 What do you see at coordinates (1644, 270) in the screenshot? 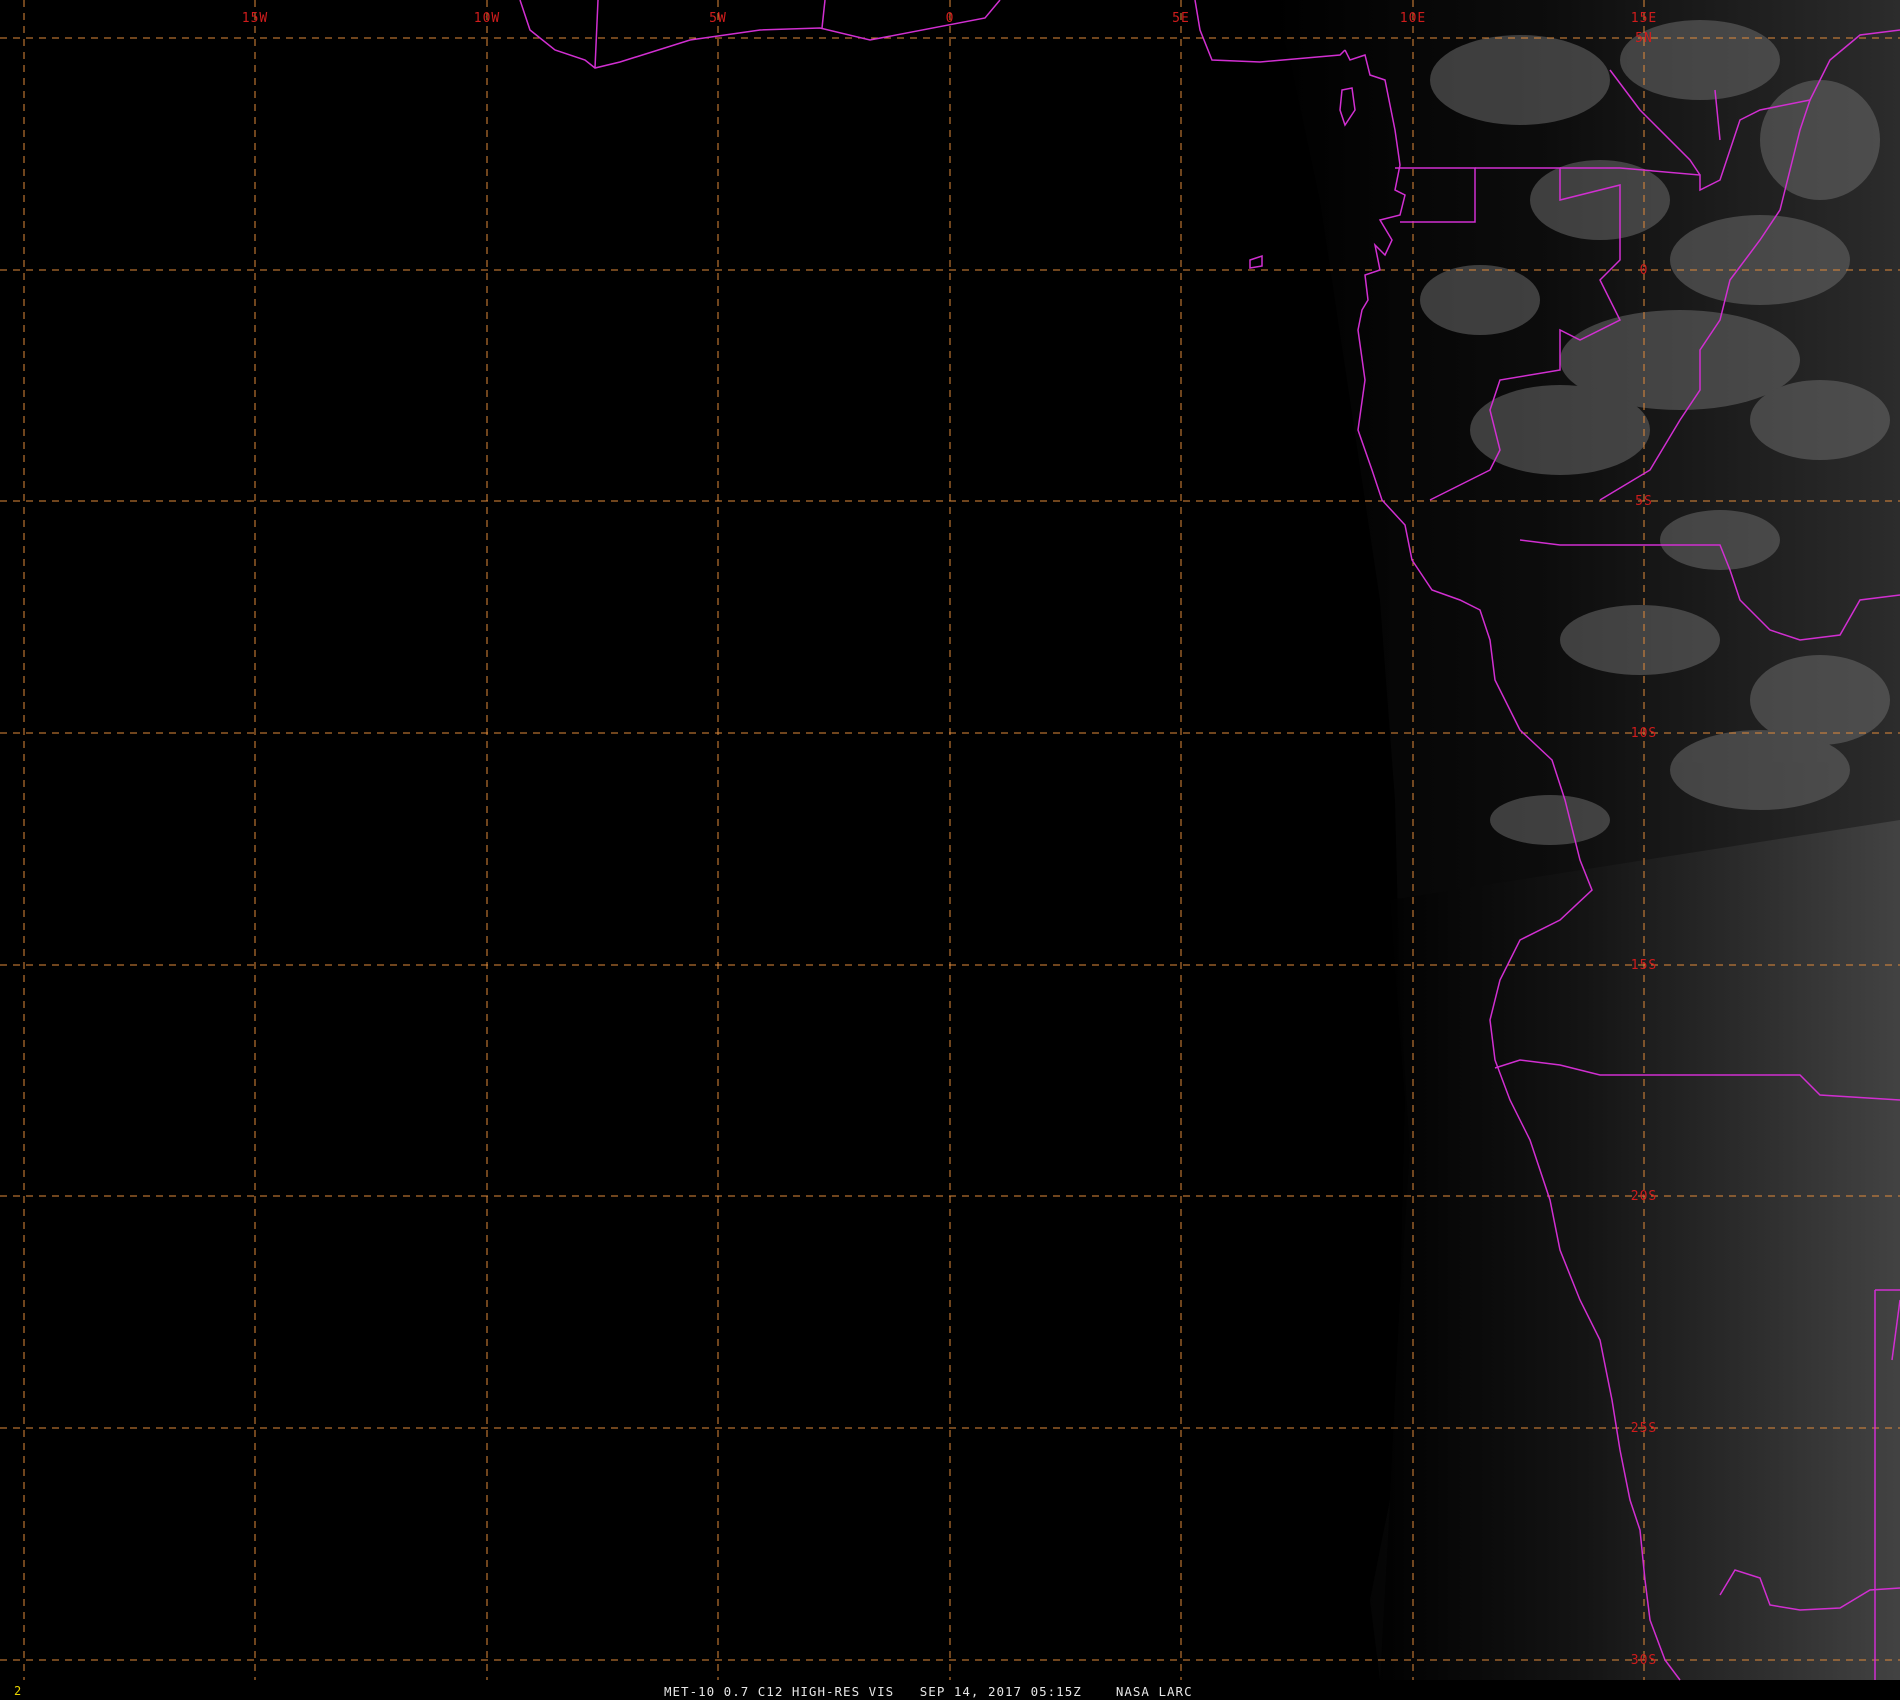
I see `latitude-label: 0` at bounding box center [1644, 270].